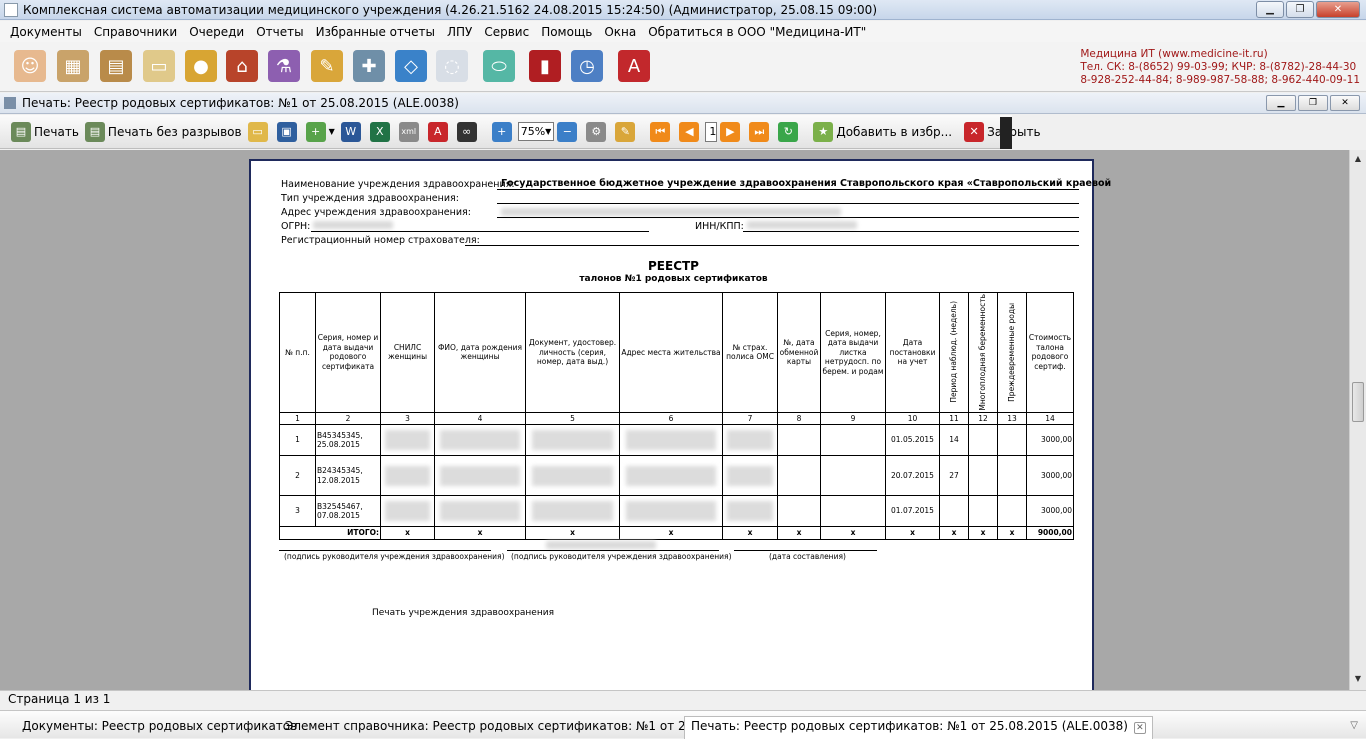 Image resolution: width=1366 pixels, height=739 pixels. Describe the element at coordinates (536, 131) in the screenshot. I see `zoom-select: 75% ▼` at that location.